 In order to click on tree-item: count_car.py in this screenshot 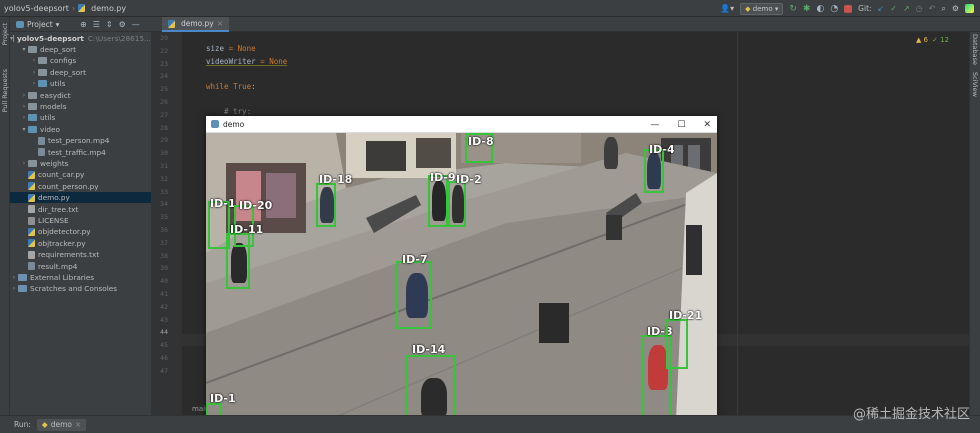, I will do `click(80, 174)`.